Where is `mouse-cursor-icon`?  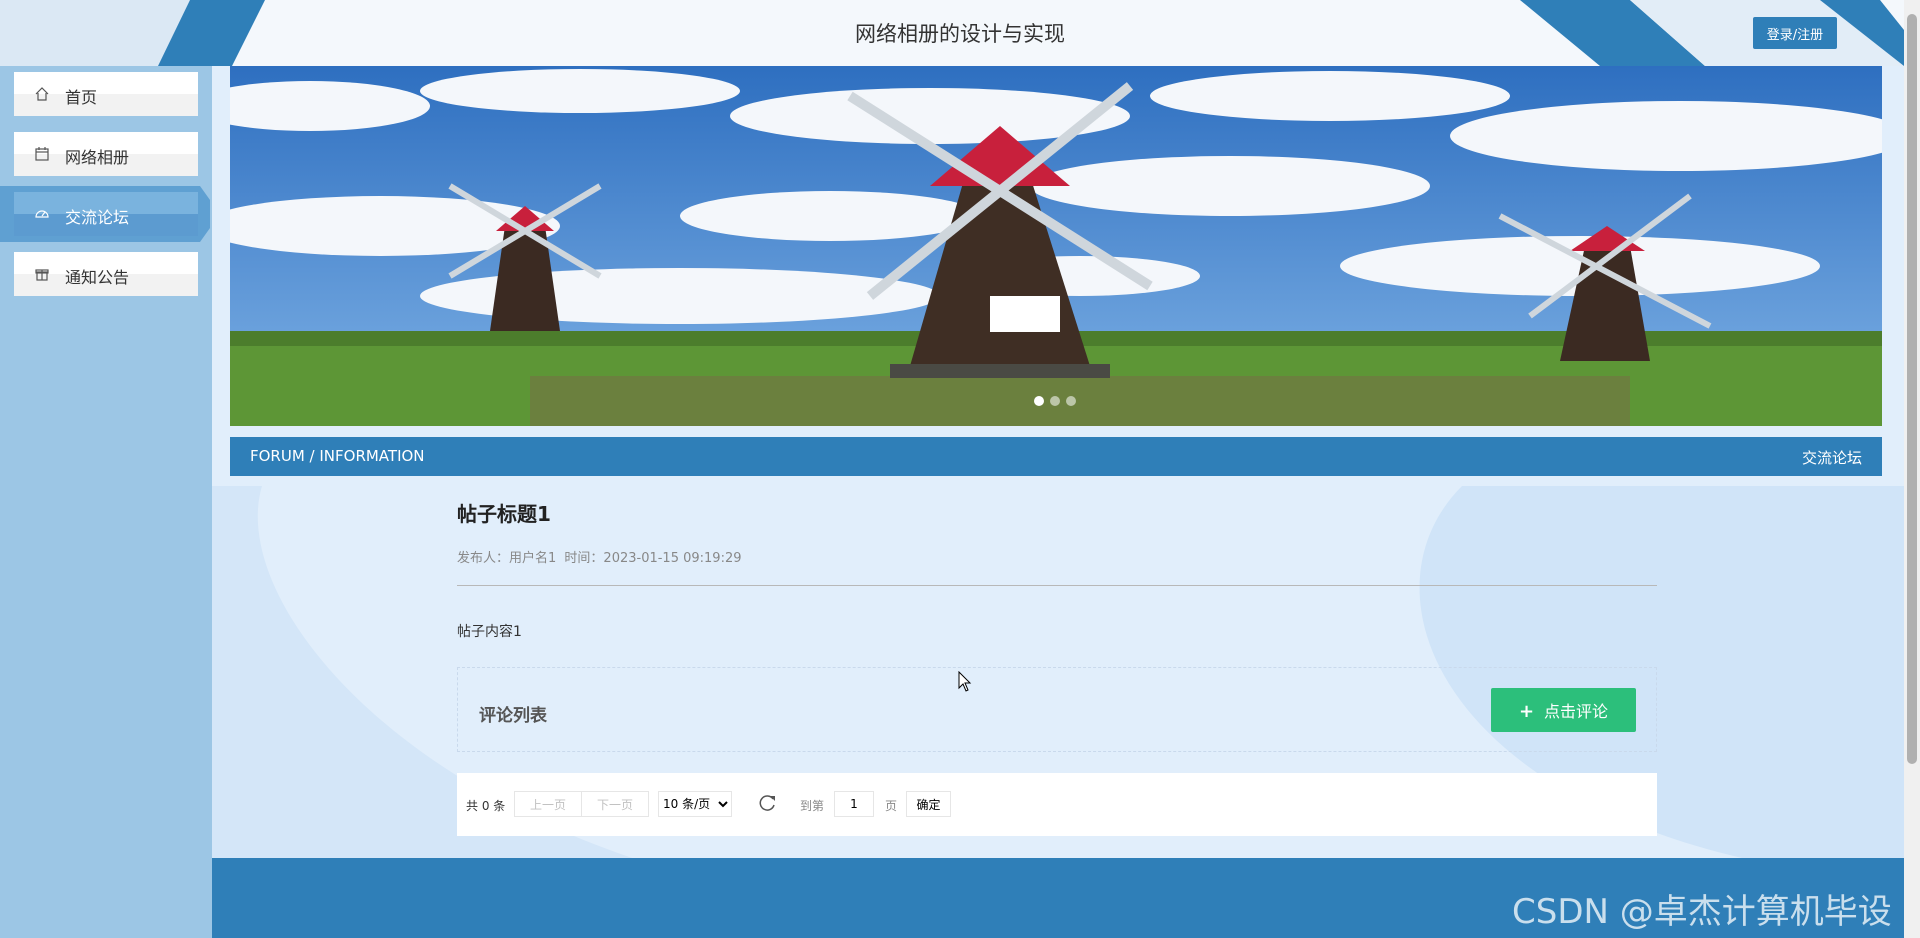 mouse-cursor-icon is located at coordinates (965, 681).